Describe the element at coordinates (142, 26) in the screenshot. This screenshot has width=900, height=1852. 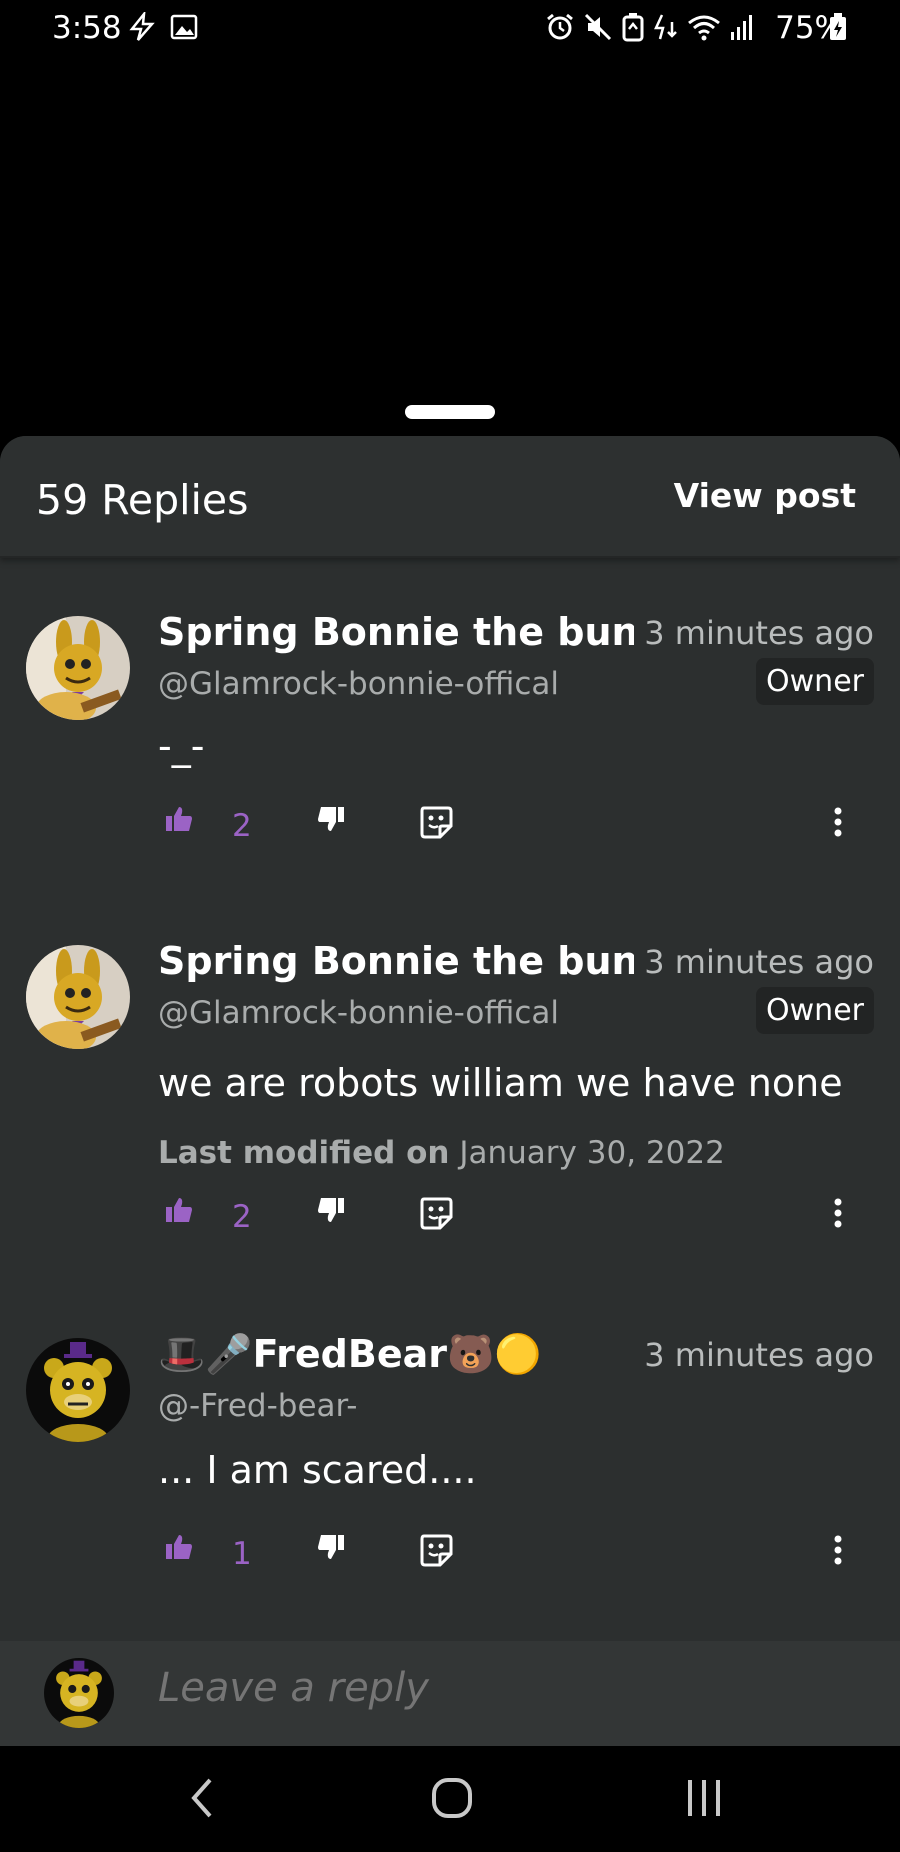
I see `bolt-icon` at that location.